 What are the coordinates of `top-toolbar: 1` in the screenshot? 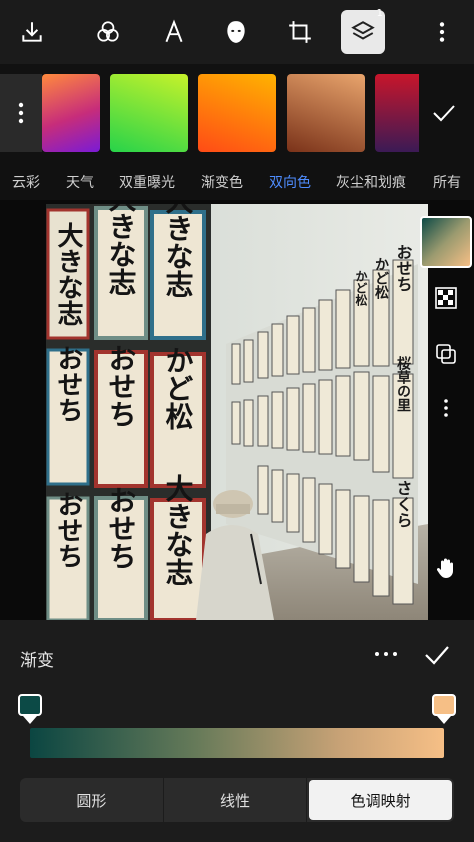 It's located at (237, 32).